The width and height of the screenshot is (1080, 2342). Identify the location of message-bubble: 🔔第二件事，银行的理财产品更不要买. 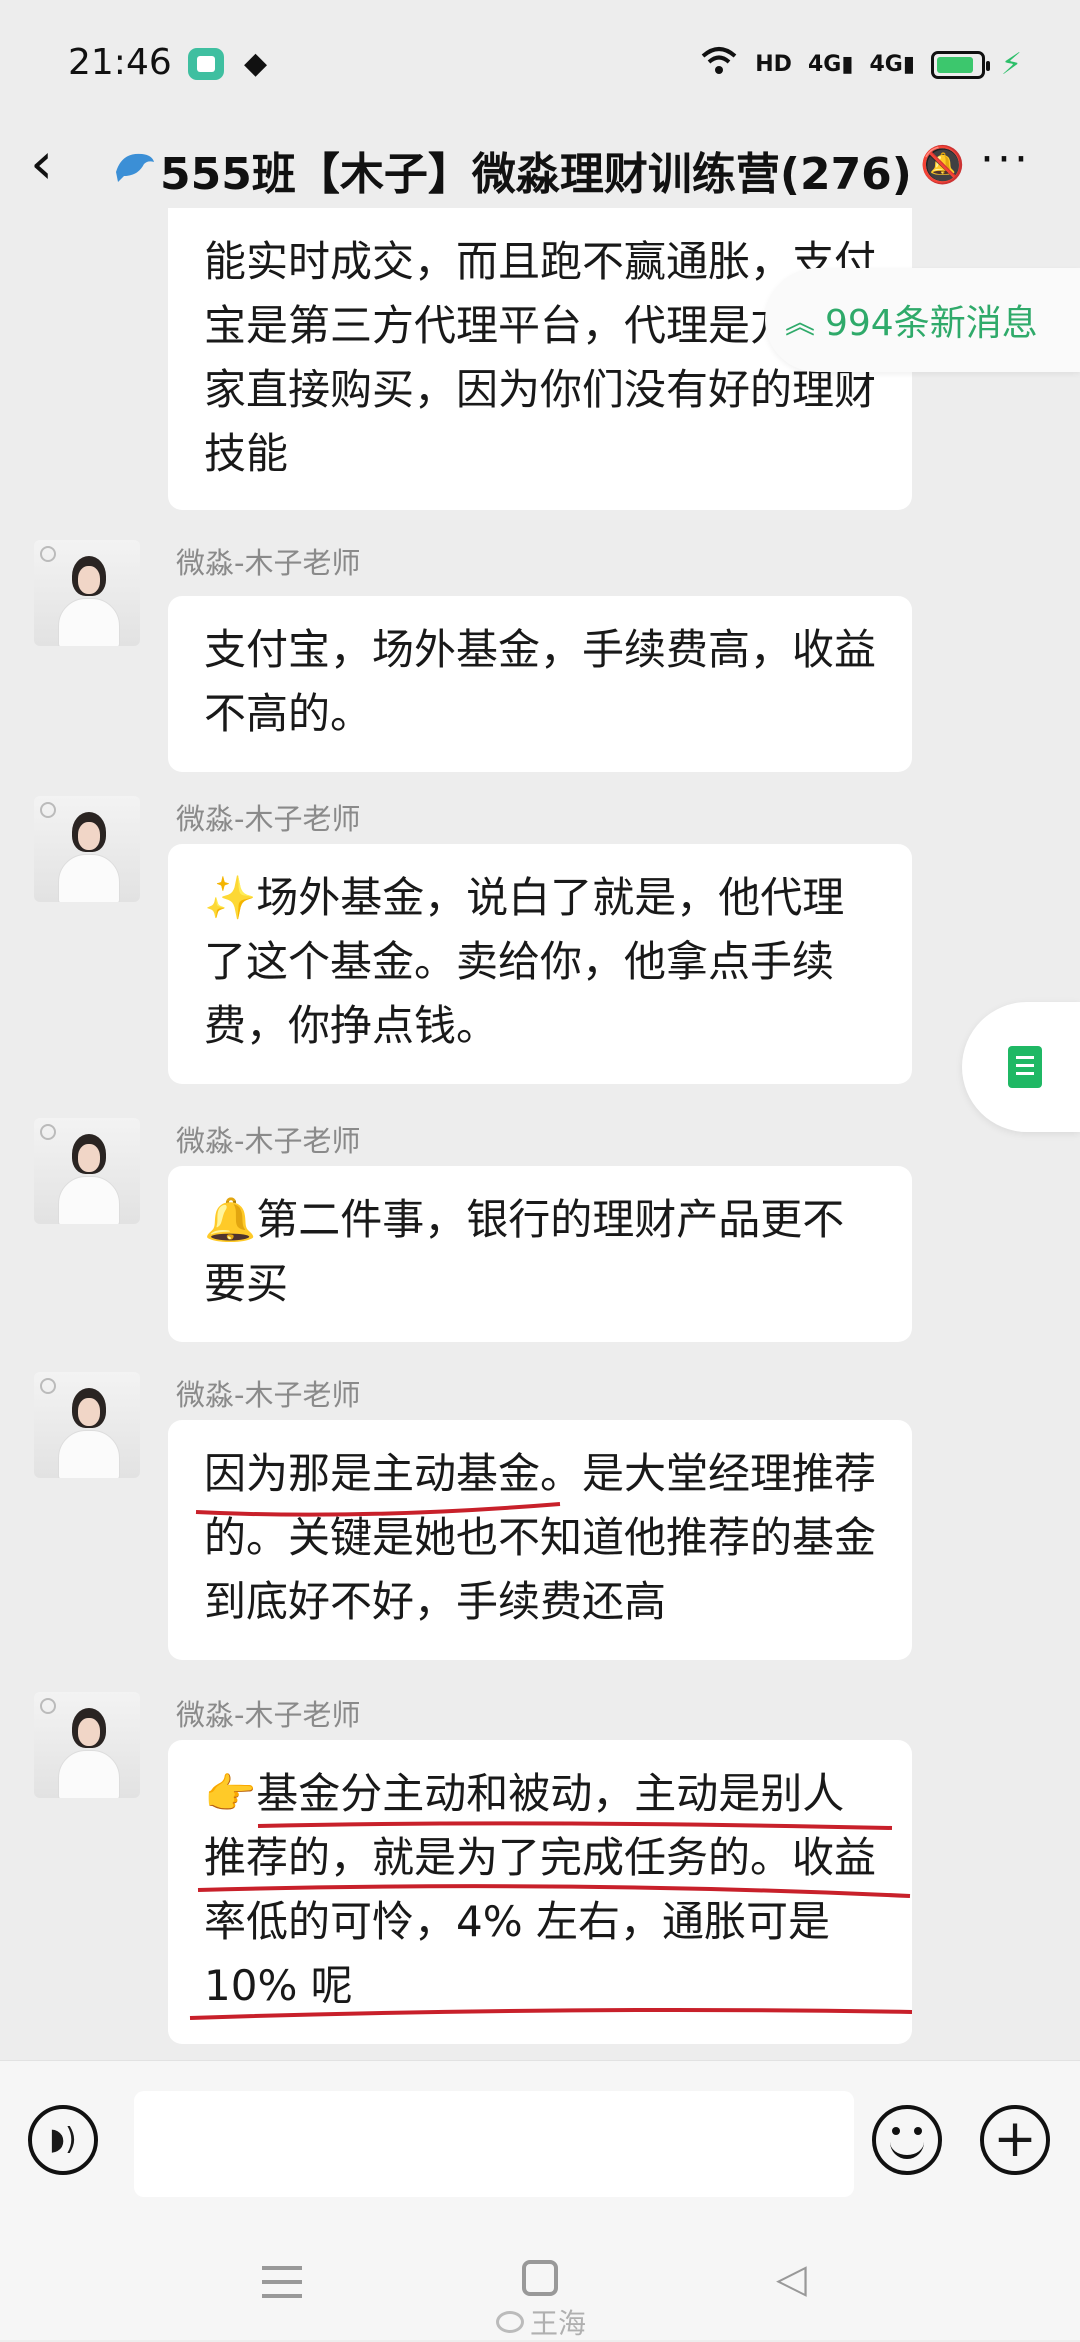
(540, 1254).